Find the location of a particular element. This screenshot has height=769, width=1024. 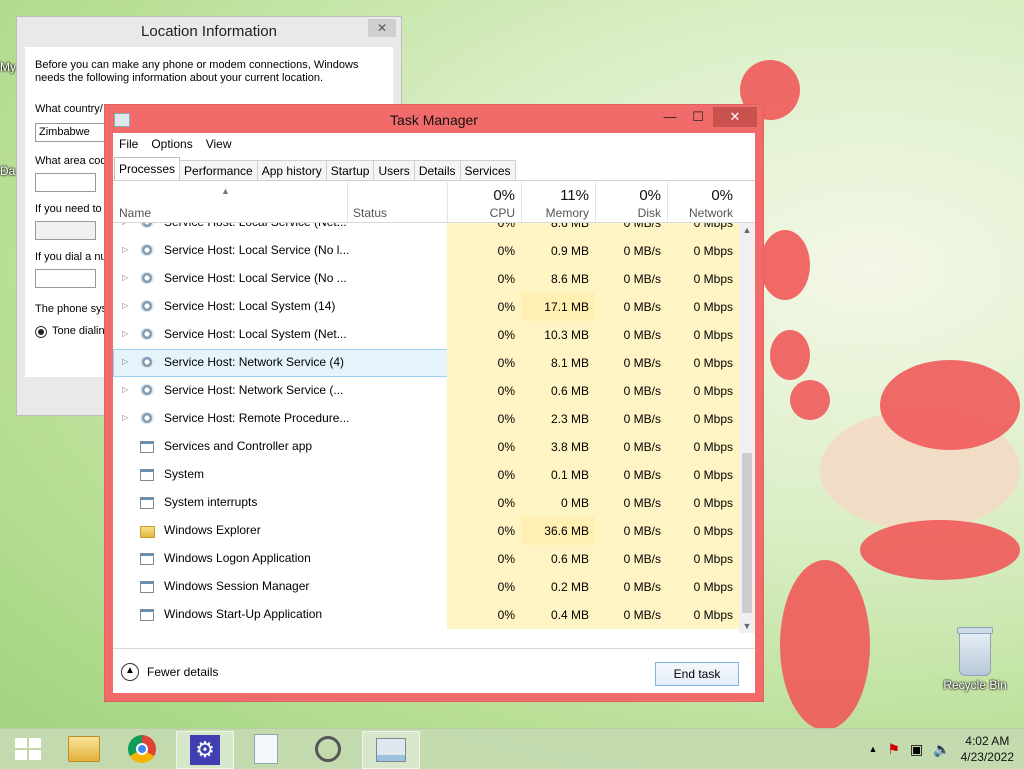

menu-file: File is located at coordinates (128, 144).